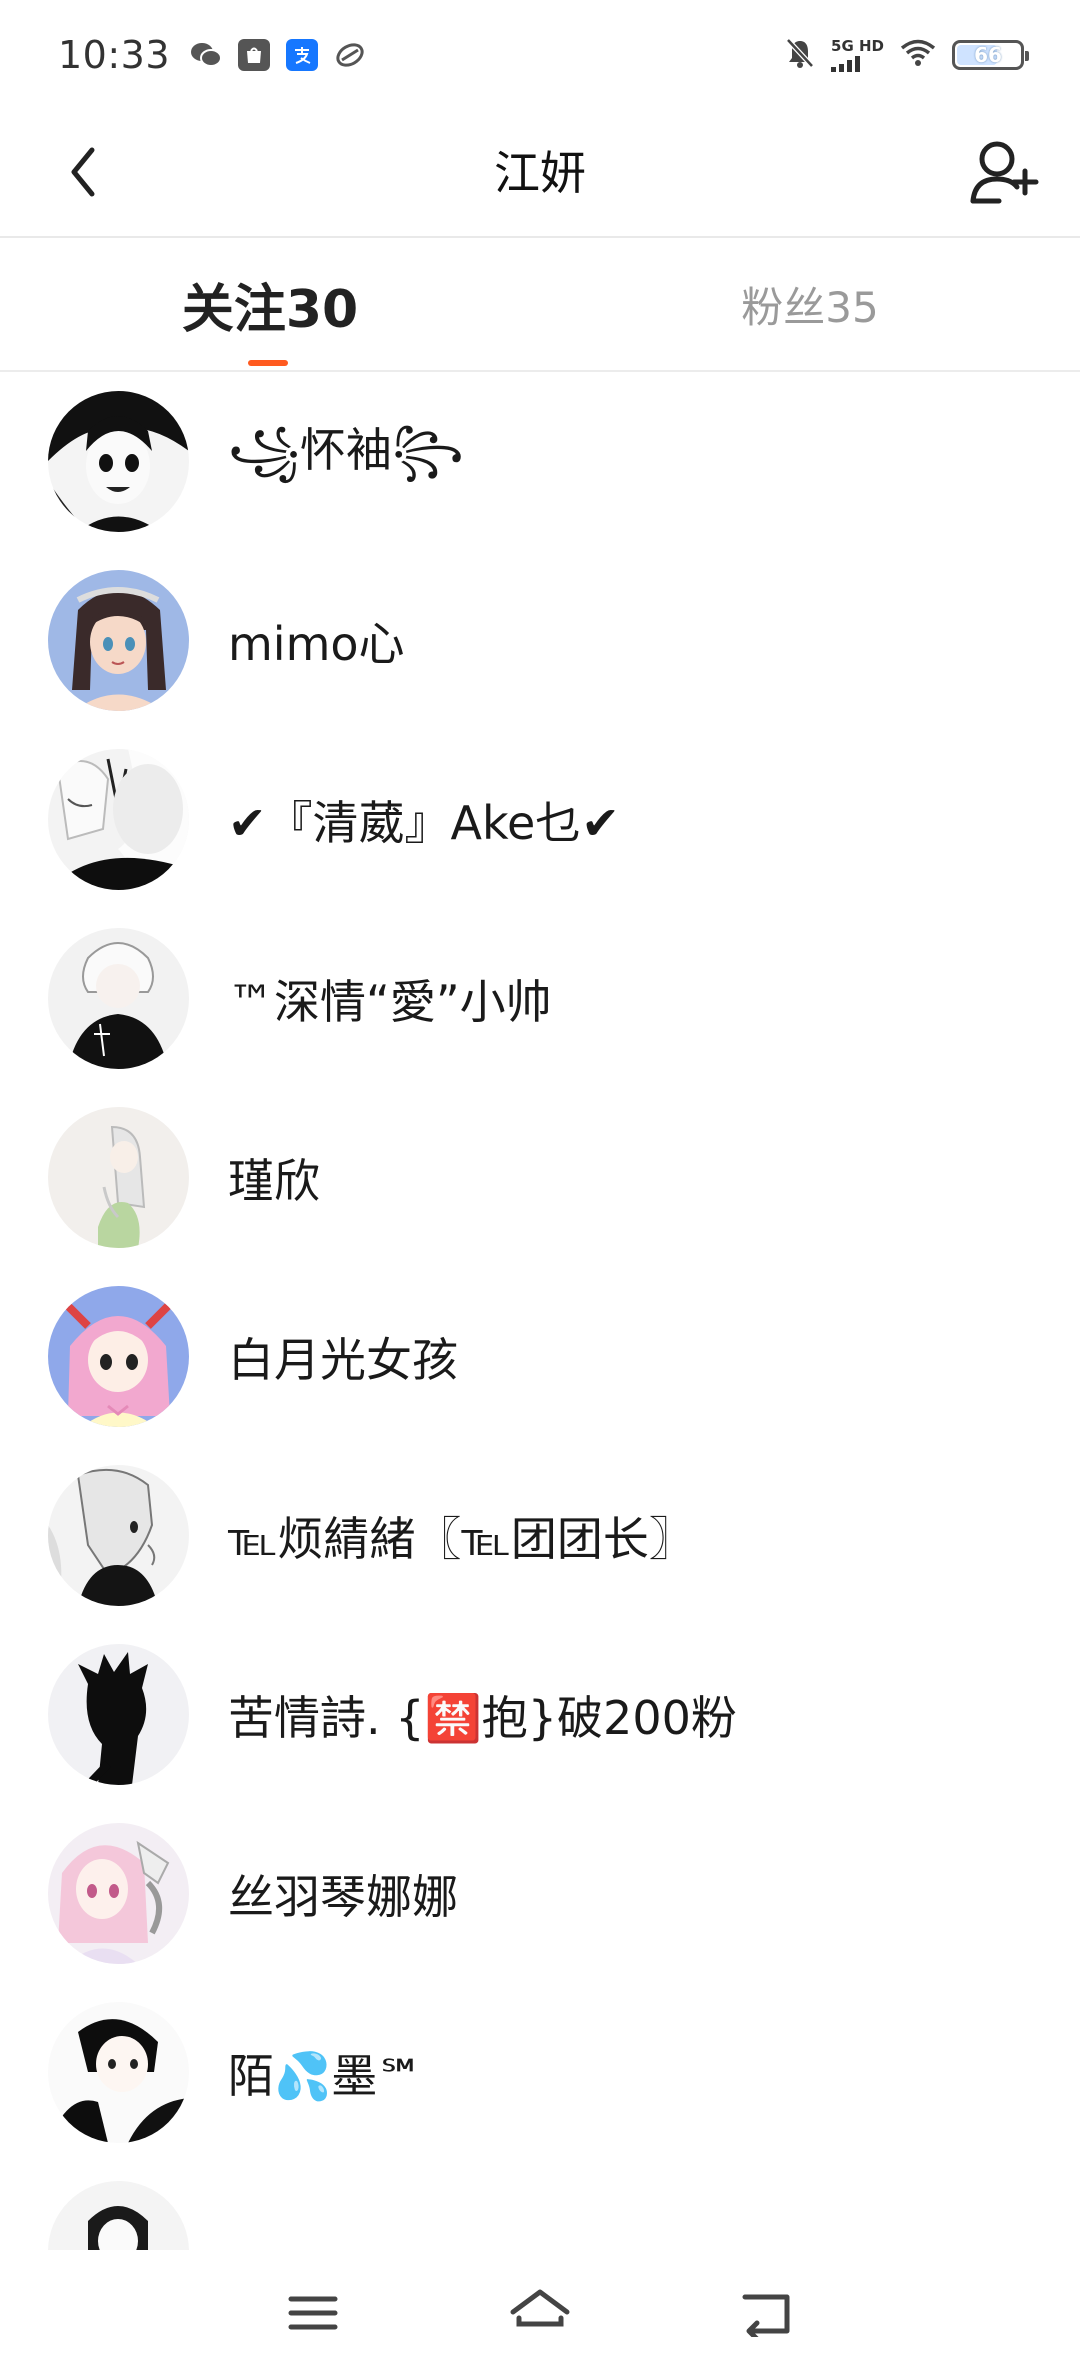  I want to click on add-user-icon, so click(1004, 172).